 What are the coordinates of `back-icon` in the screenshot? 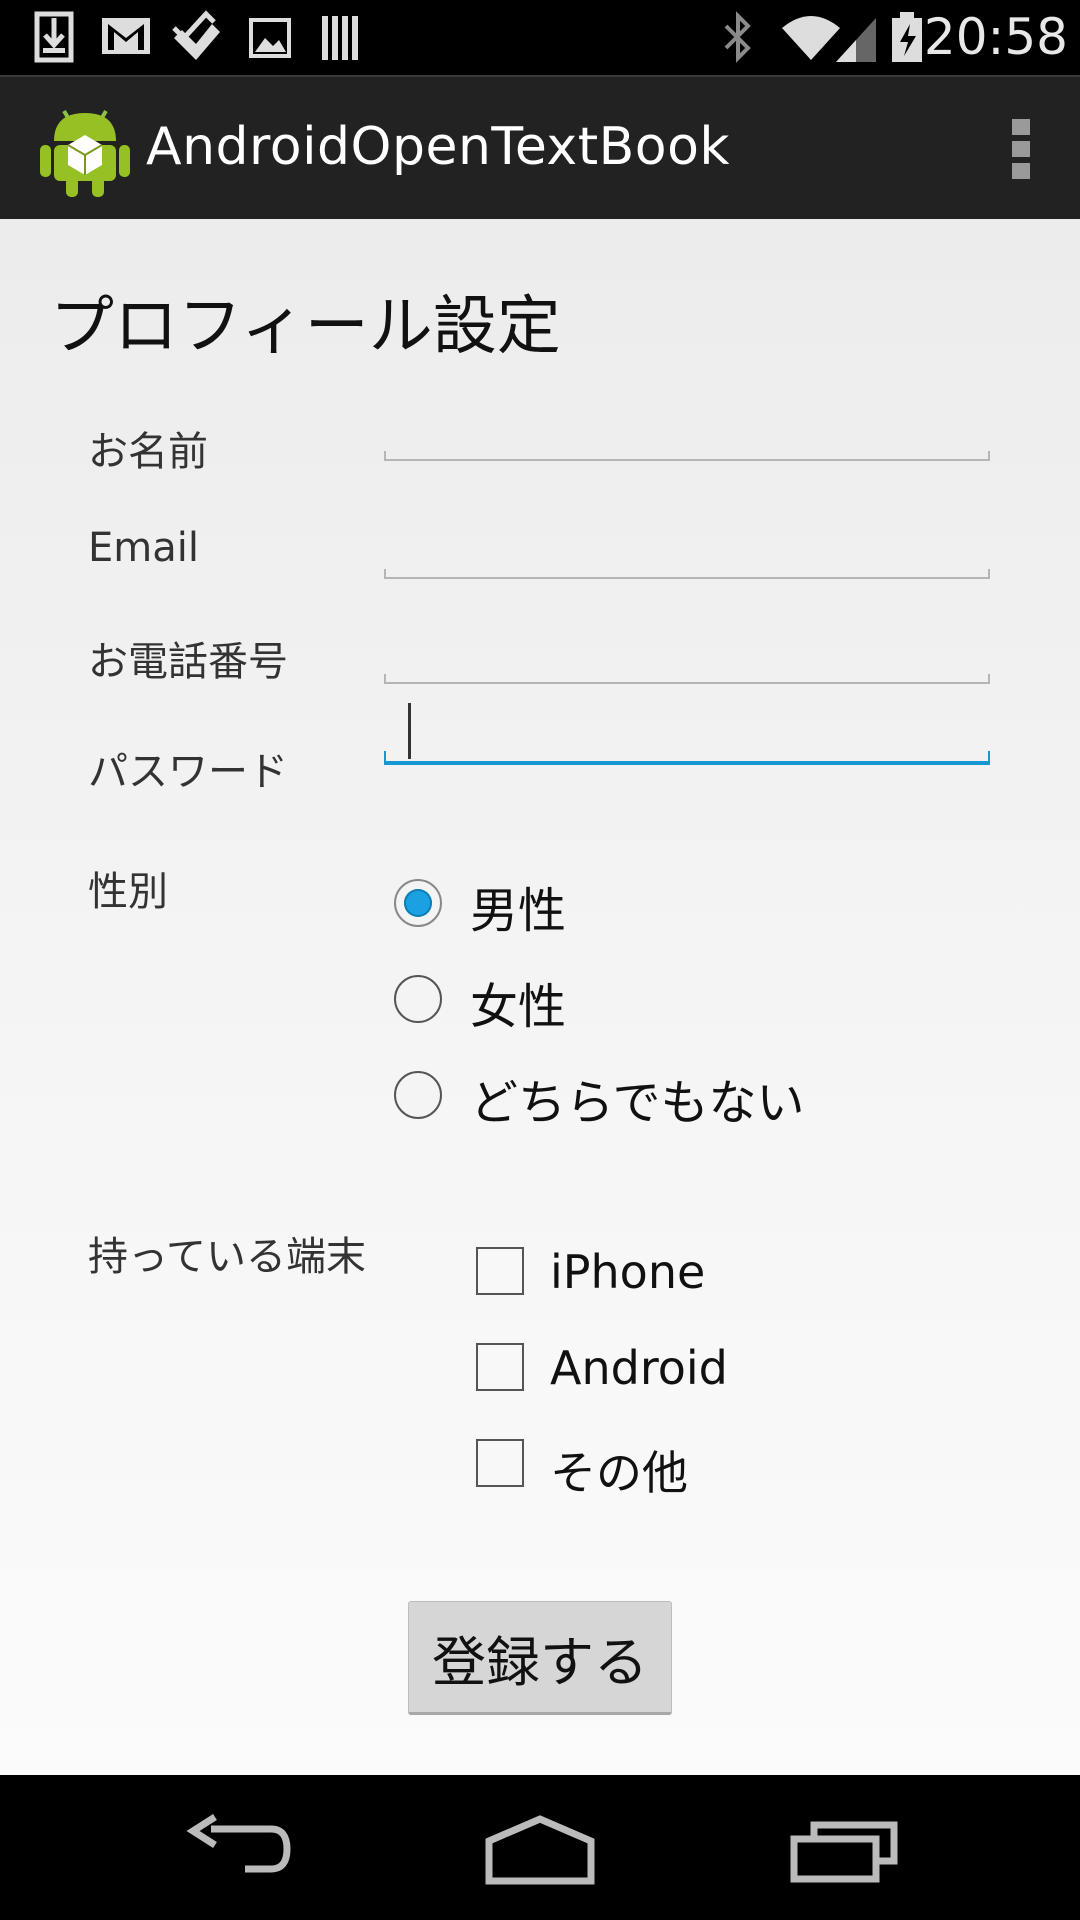 It's located at (240, 1850).